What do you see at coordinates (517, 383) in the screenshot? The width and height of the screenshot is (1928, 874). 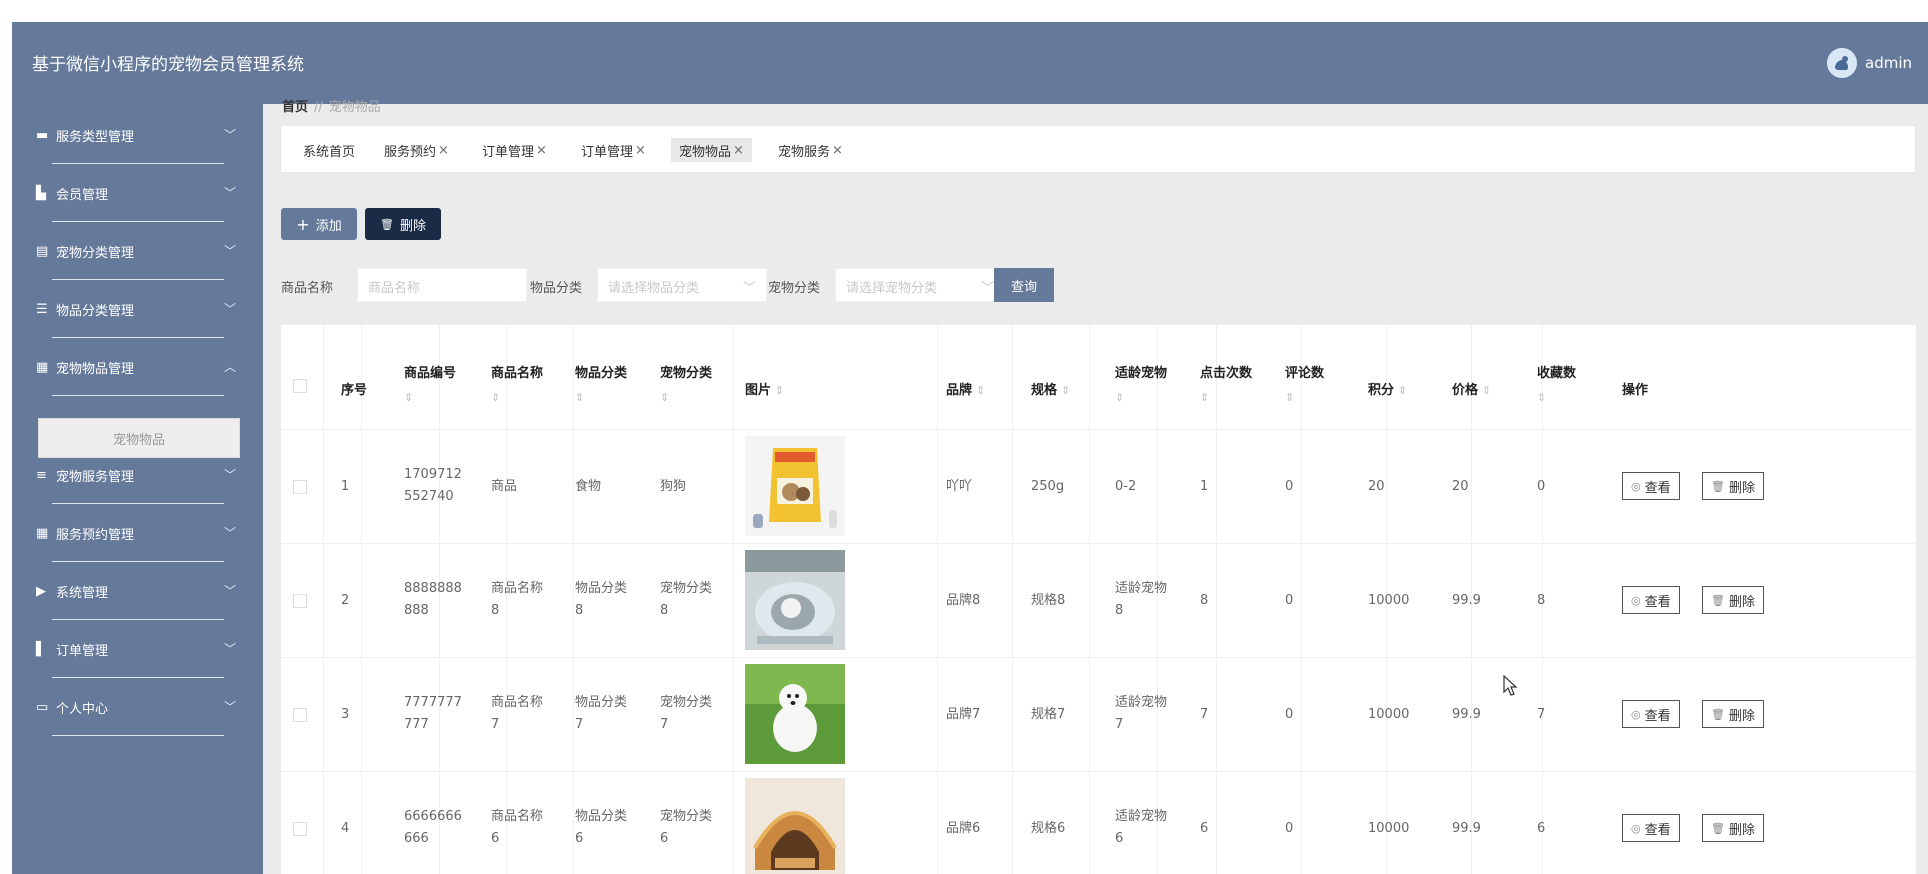 I see `header-name: 商品名称 ⇕` at bounding box center [517, 383].